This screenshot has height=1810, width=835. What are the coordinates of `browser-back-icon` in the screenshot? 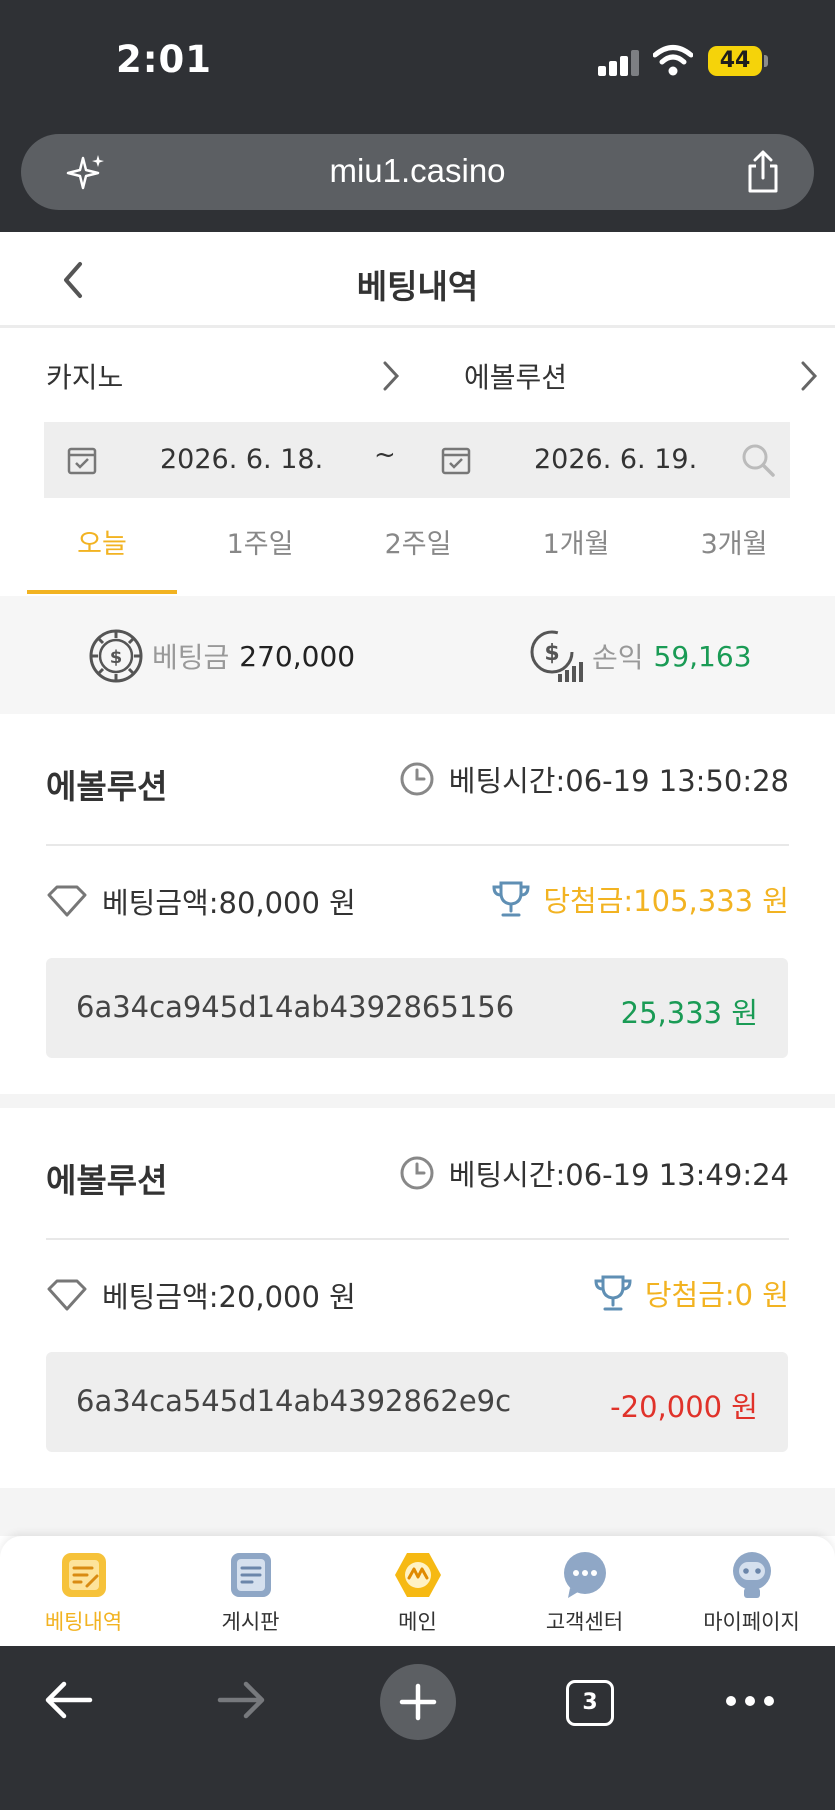 It's located at (68, 1700).